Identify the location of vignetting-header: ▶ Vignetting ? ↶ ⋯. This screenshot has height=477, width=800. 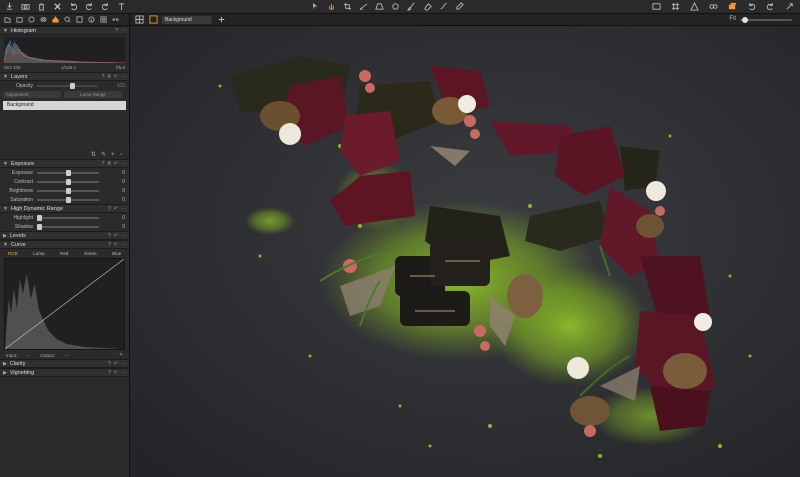
(64, 372).